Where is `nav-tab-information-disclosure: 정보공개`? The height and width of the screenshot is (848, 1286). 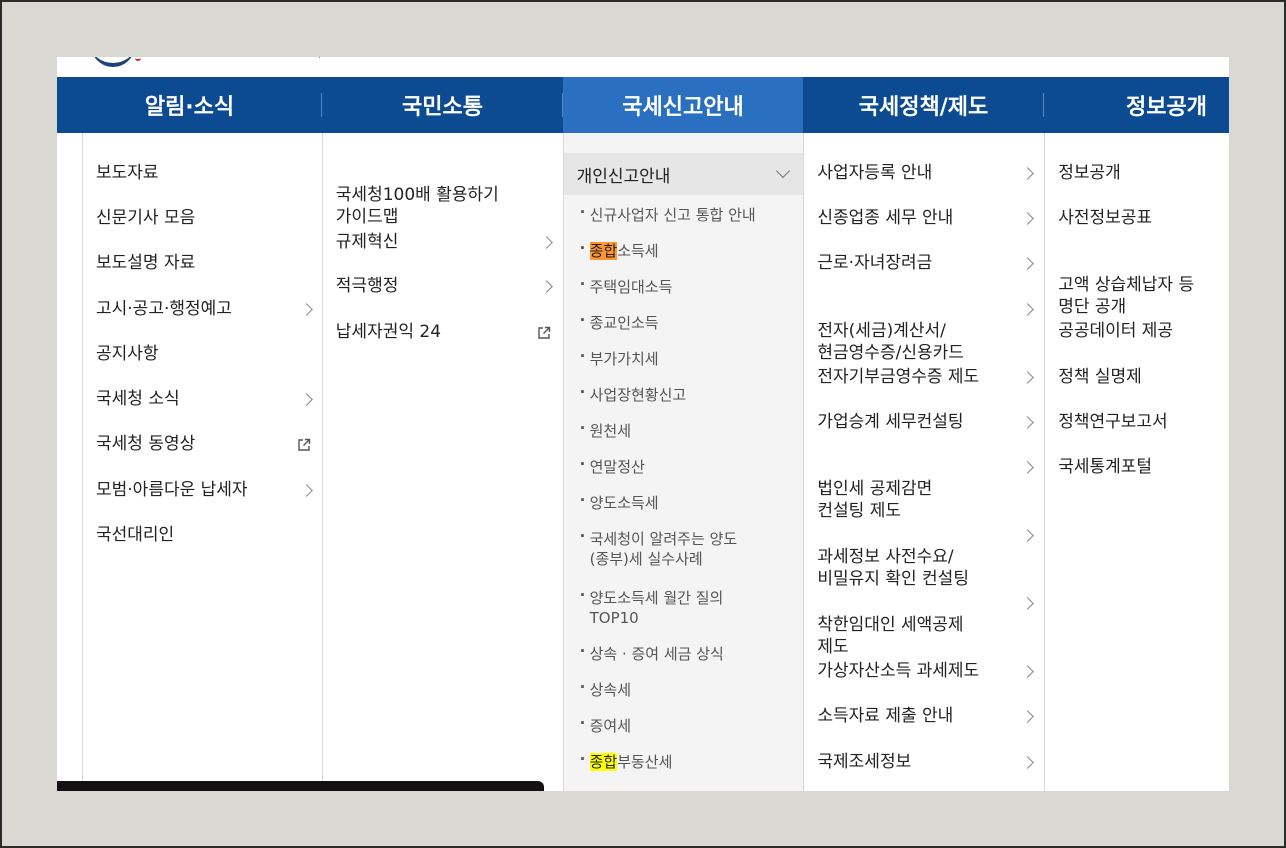
nav-tab-information-disclosure: 정보공개 is located at coordinates (1136, 105).